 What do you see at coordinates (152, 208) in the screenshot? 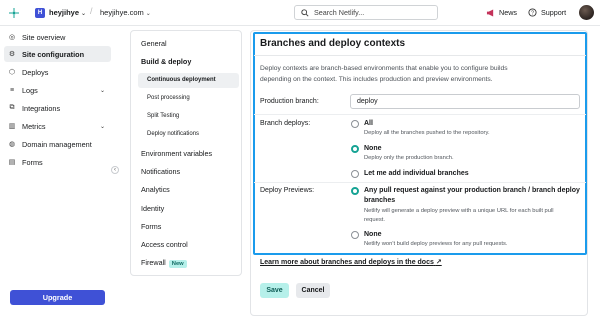
I see `subnav-identity: Identity` at bounding box center [152, 208].